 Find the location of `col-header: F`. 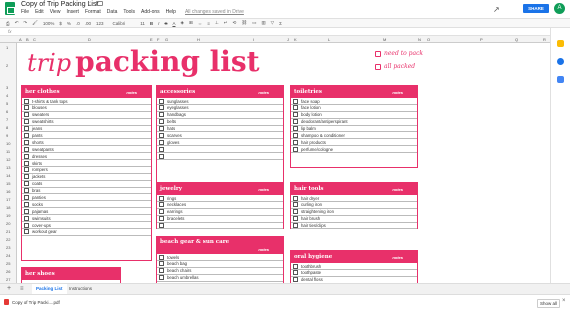

col-header: F is located at coordinates (158, 39).